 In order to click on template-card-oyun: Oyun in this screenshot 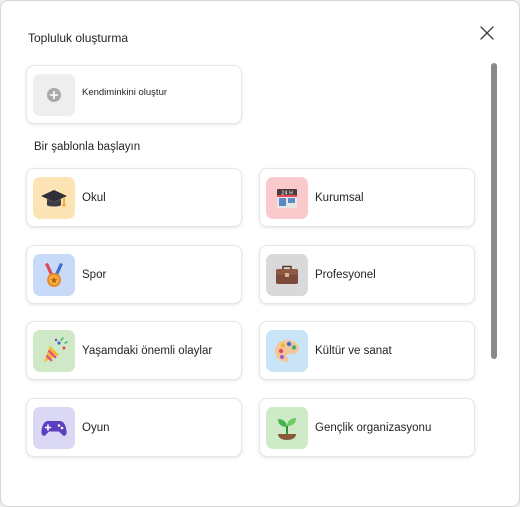, I will do `click(134, 427)`.